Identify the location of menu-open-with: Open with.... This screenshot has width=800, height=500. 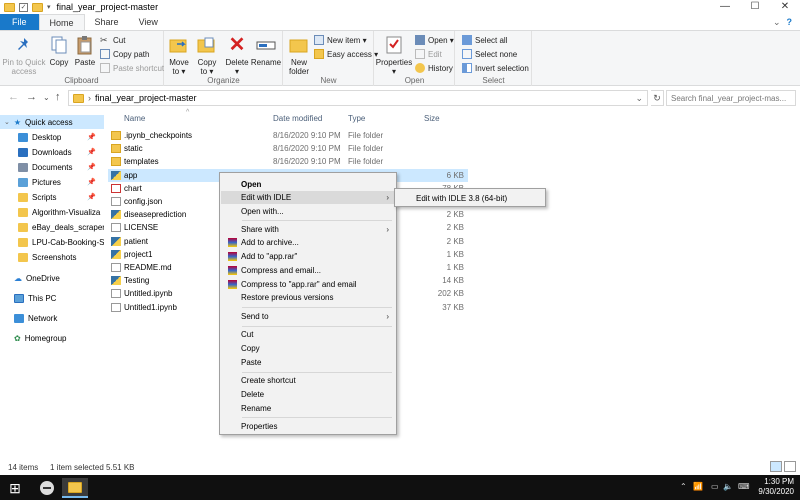
(309, 211).